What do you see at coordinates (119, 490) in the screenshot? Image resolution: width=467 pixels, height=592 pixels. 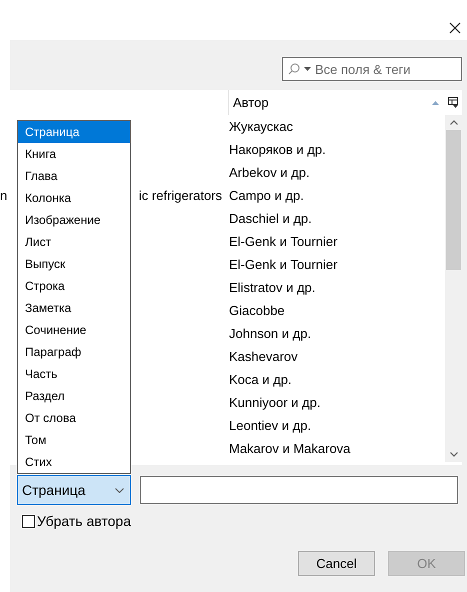 I see `chevron-down-icon` at bounding box center [119, 490].